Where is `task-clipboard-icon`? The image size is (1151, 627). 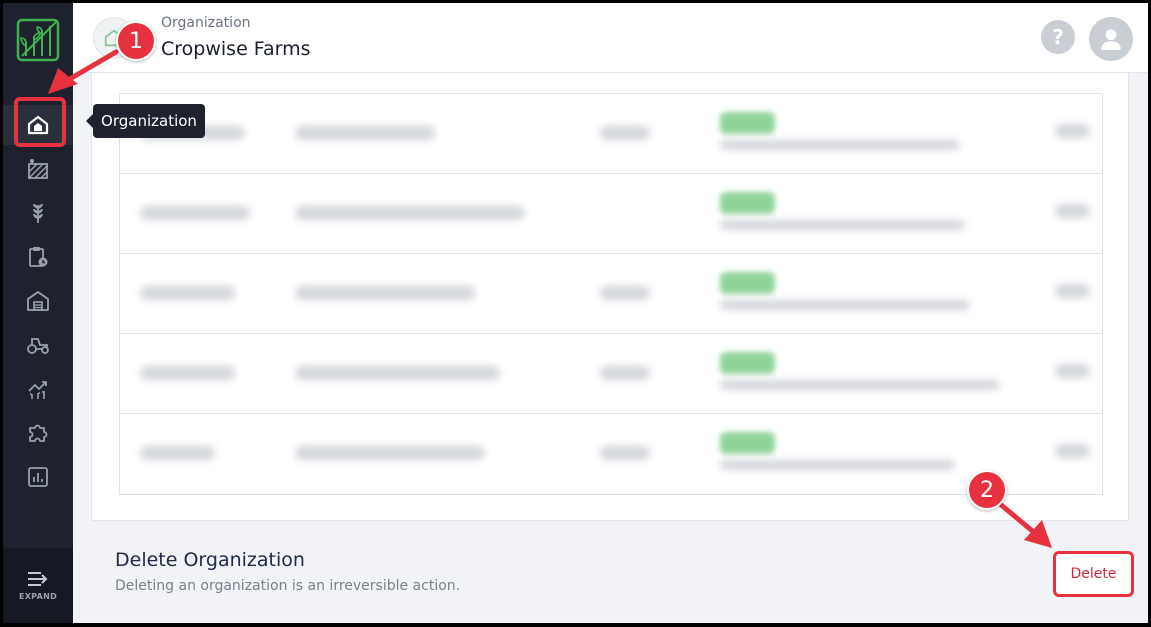
task-clipboard-icon is located at coordinates (38, 257).